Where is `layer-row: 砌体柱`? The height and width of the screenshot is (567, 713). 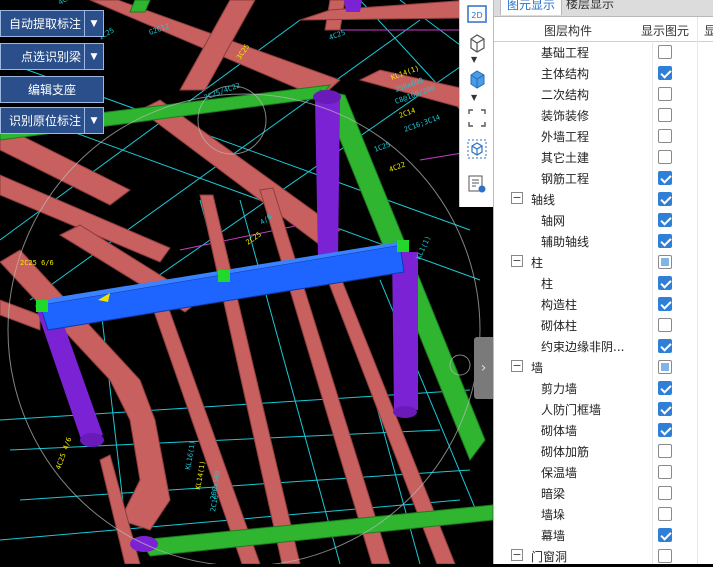 layer-row: 砌体柱 is located at coordinates (603, 325).